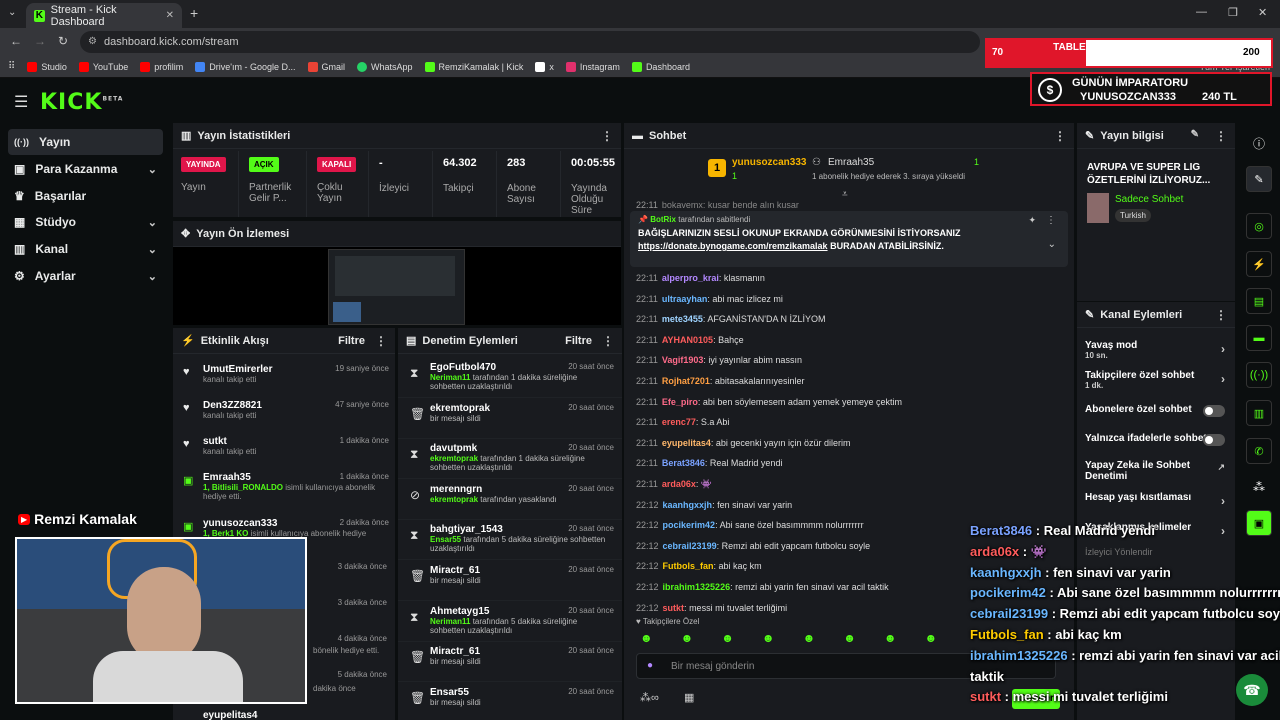 This screenshot has height=720, width=1280. I want to click on bookmark-item: Instagram, so click(592, 66).